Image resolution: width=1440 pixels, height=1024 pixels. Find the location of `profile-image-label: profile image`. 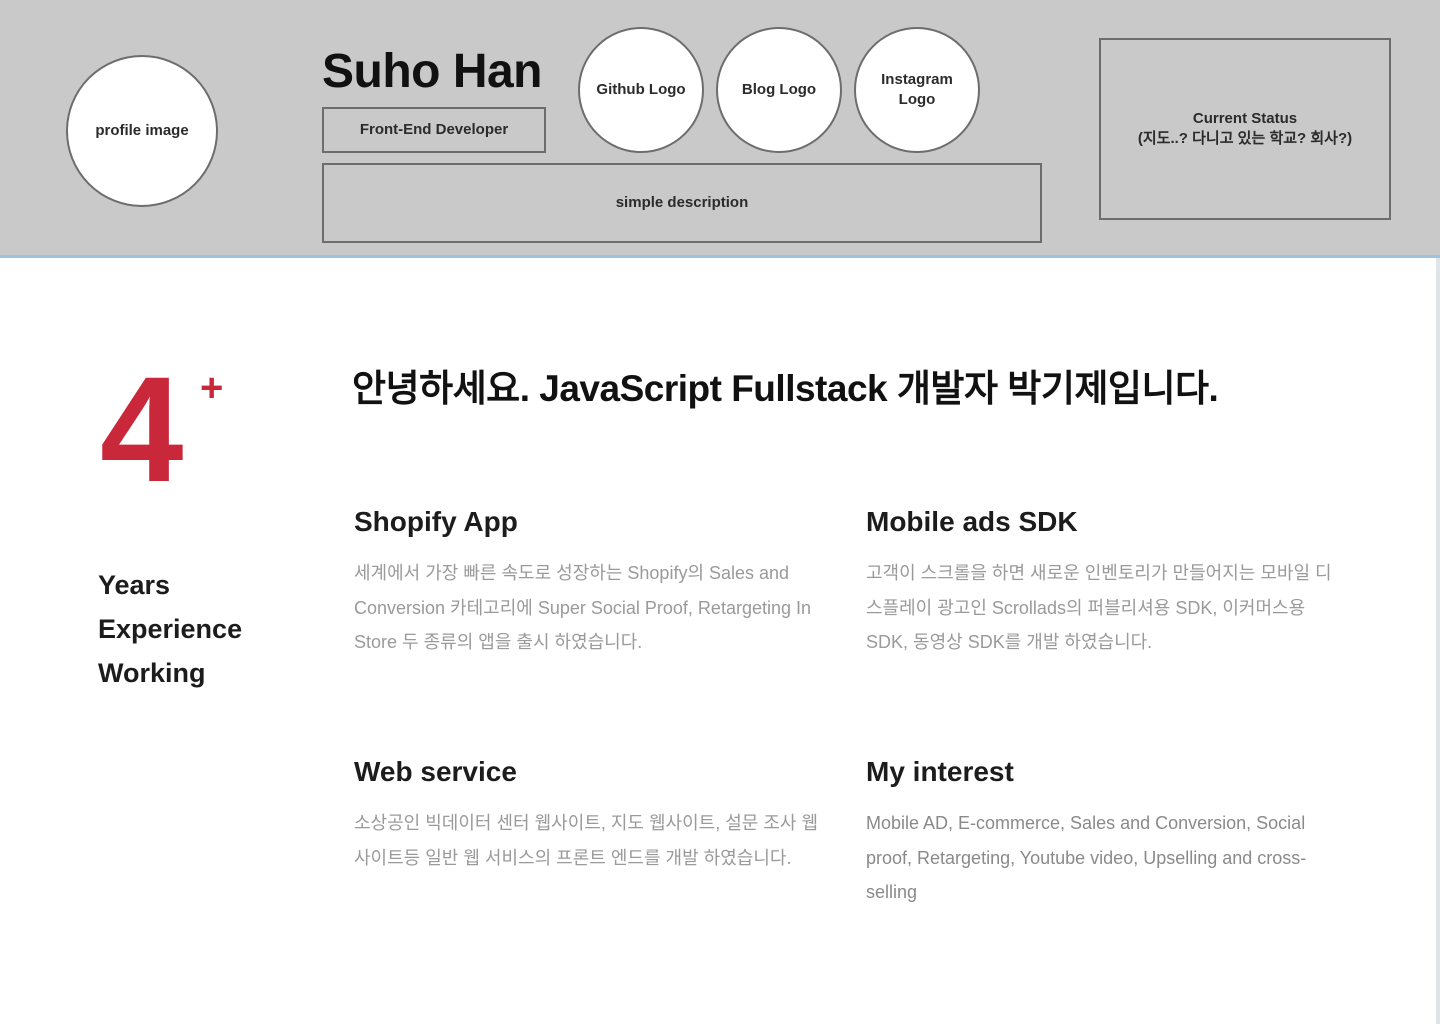

profile-image-label: profile image is located at coordinates (142, 130).